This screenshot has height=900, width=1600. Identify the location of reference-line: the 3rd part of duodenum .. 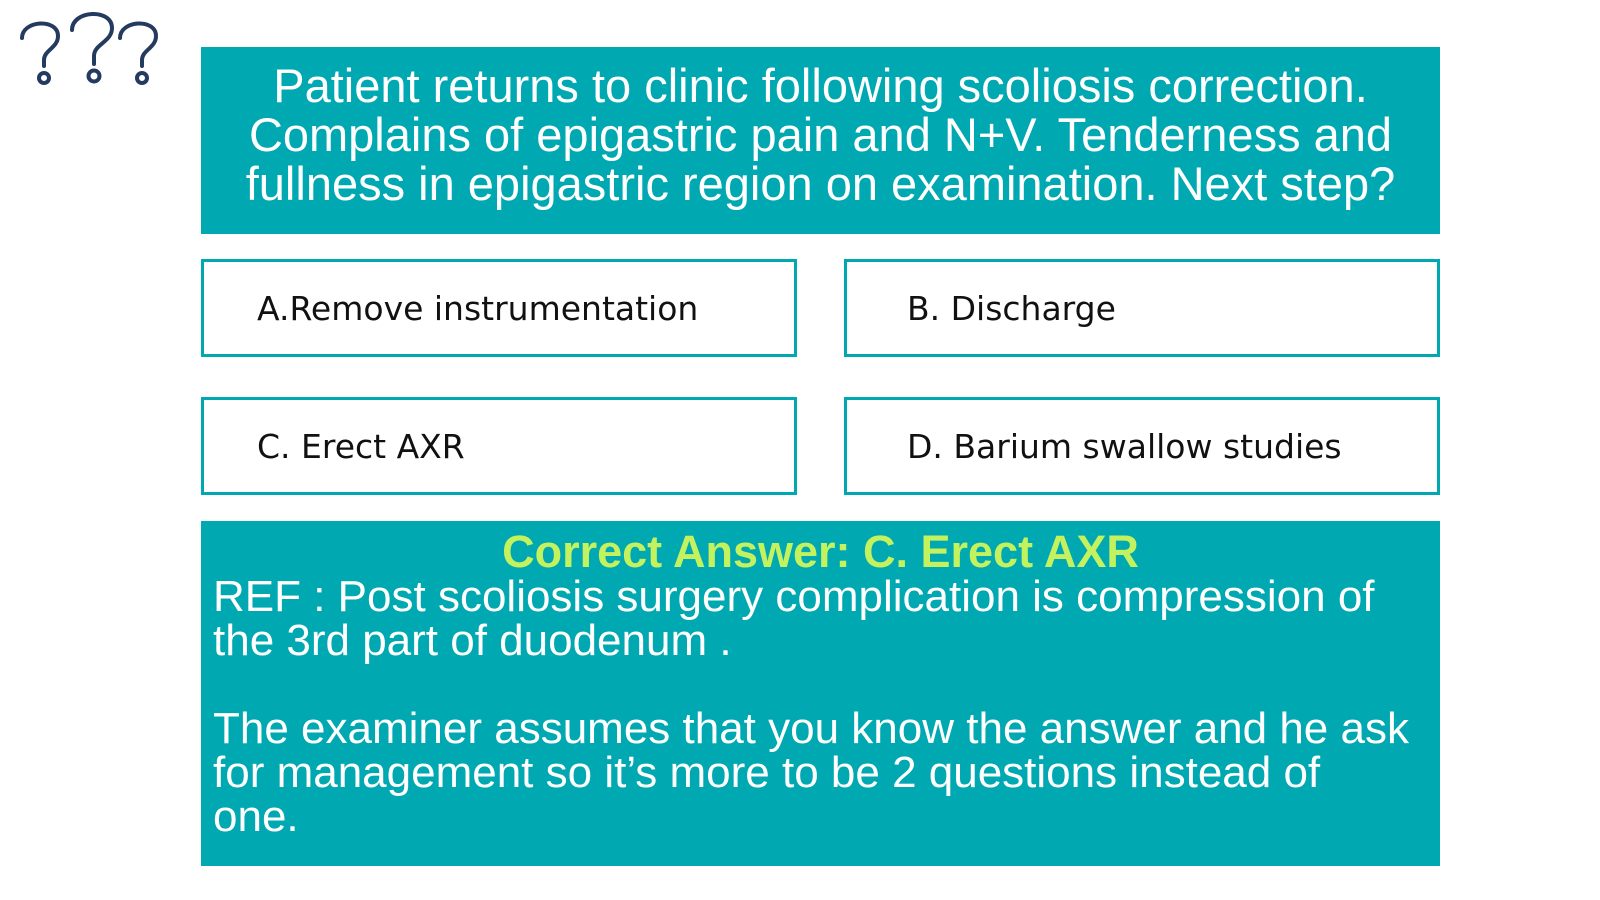
(472, 640).